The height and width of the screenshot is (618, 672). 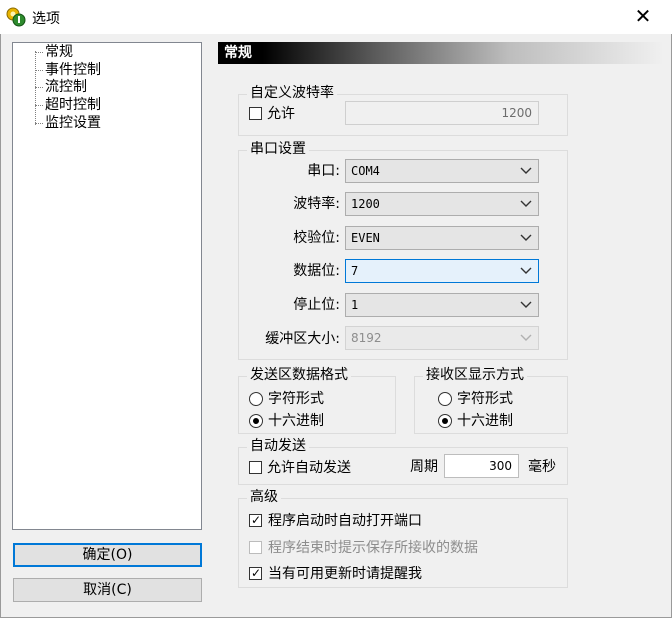 What do you see at coordinates (485, 421) in the screenshot?
I see `recv-format-hex-label: 十六进制` at bounding box center [485, 421].